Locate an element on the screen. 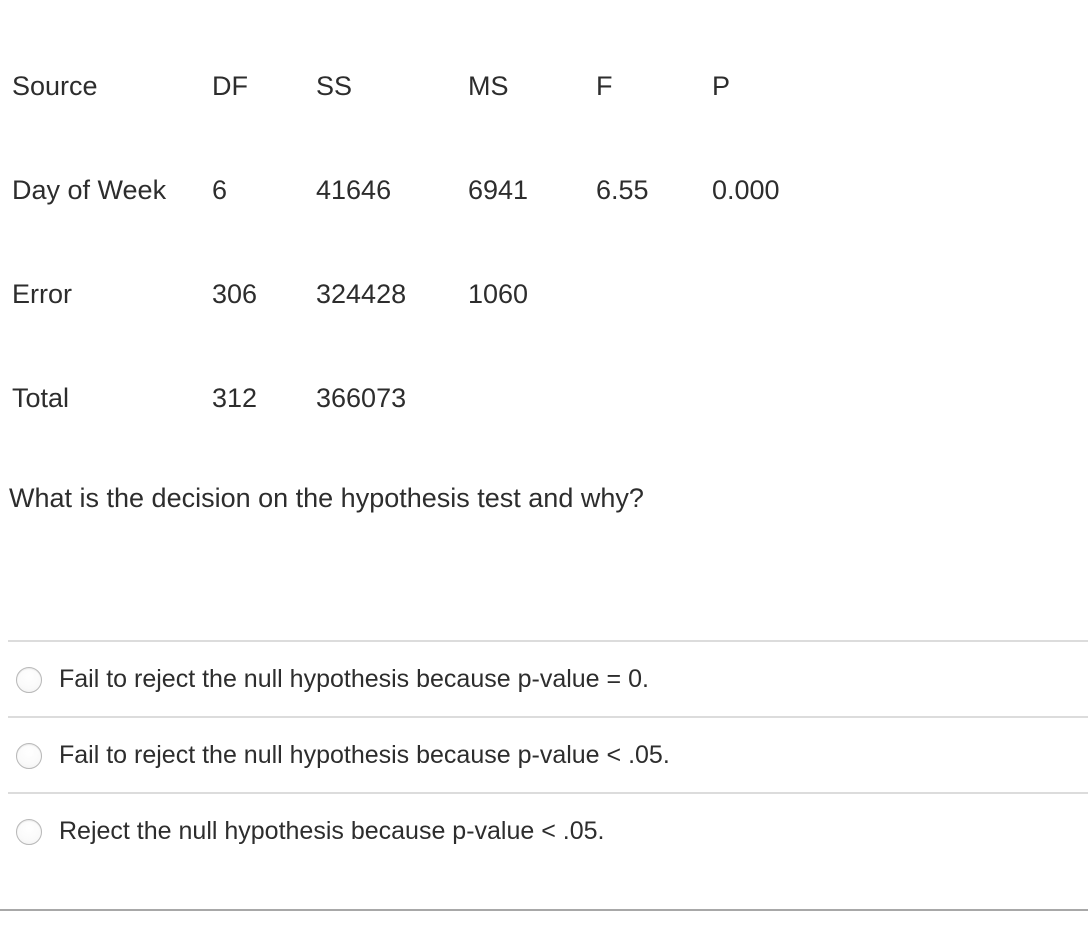 The width and height of the screenshot is (1088, 940). table-header-row: Source DF SS MS F P is located at coordinates (544, 86).